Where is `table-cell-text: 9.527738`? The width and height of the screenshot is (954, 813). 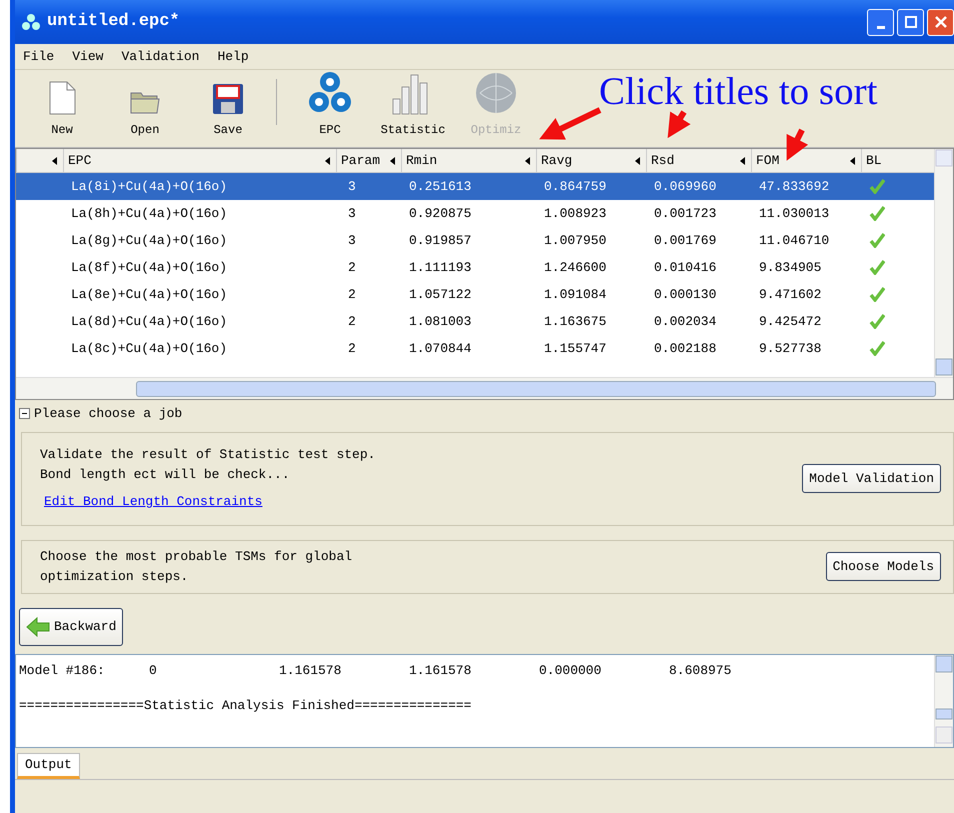 table-cell-text: 9.527738 is located at coordinates (790, 349).